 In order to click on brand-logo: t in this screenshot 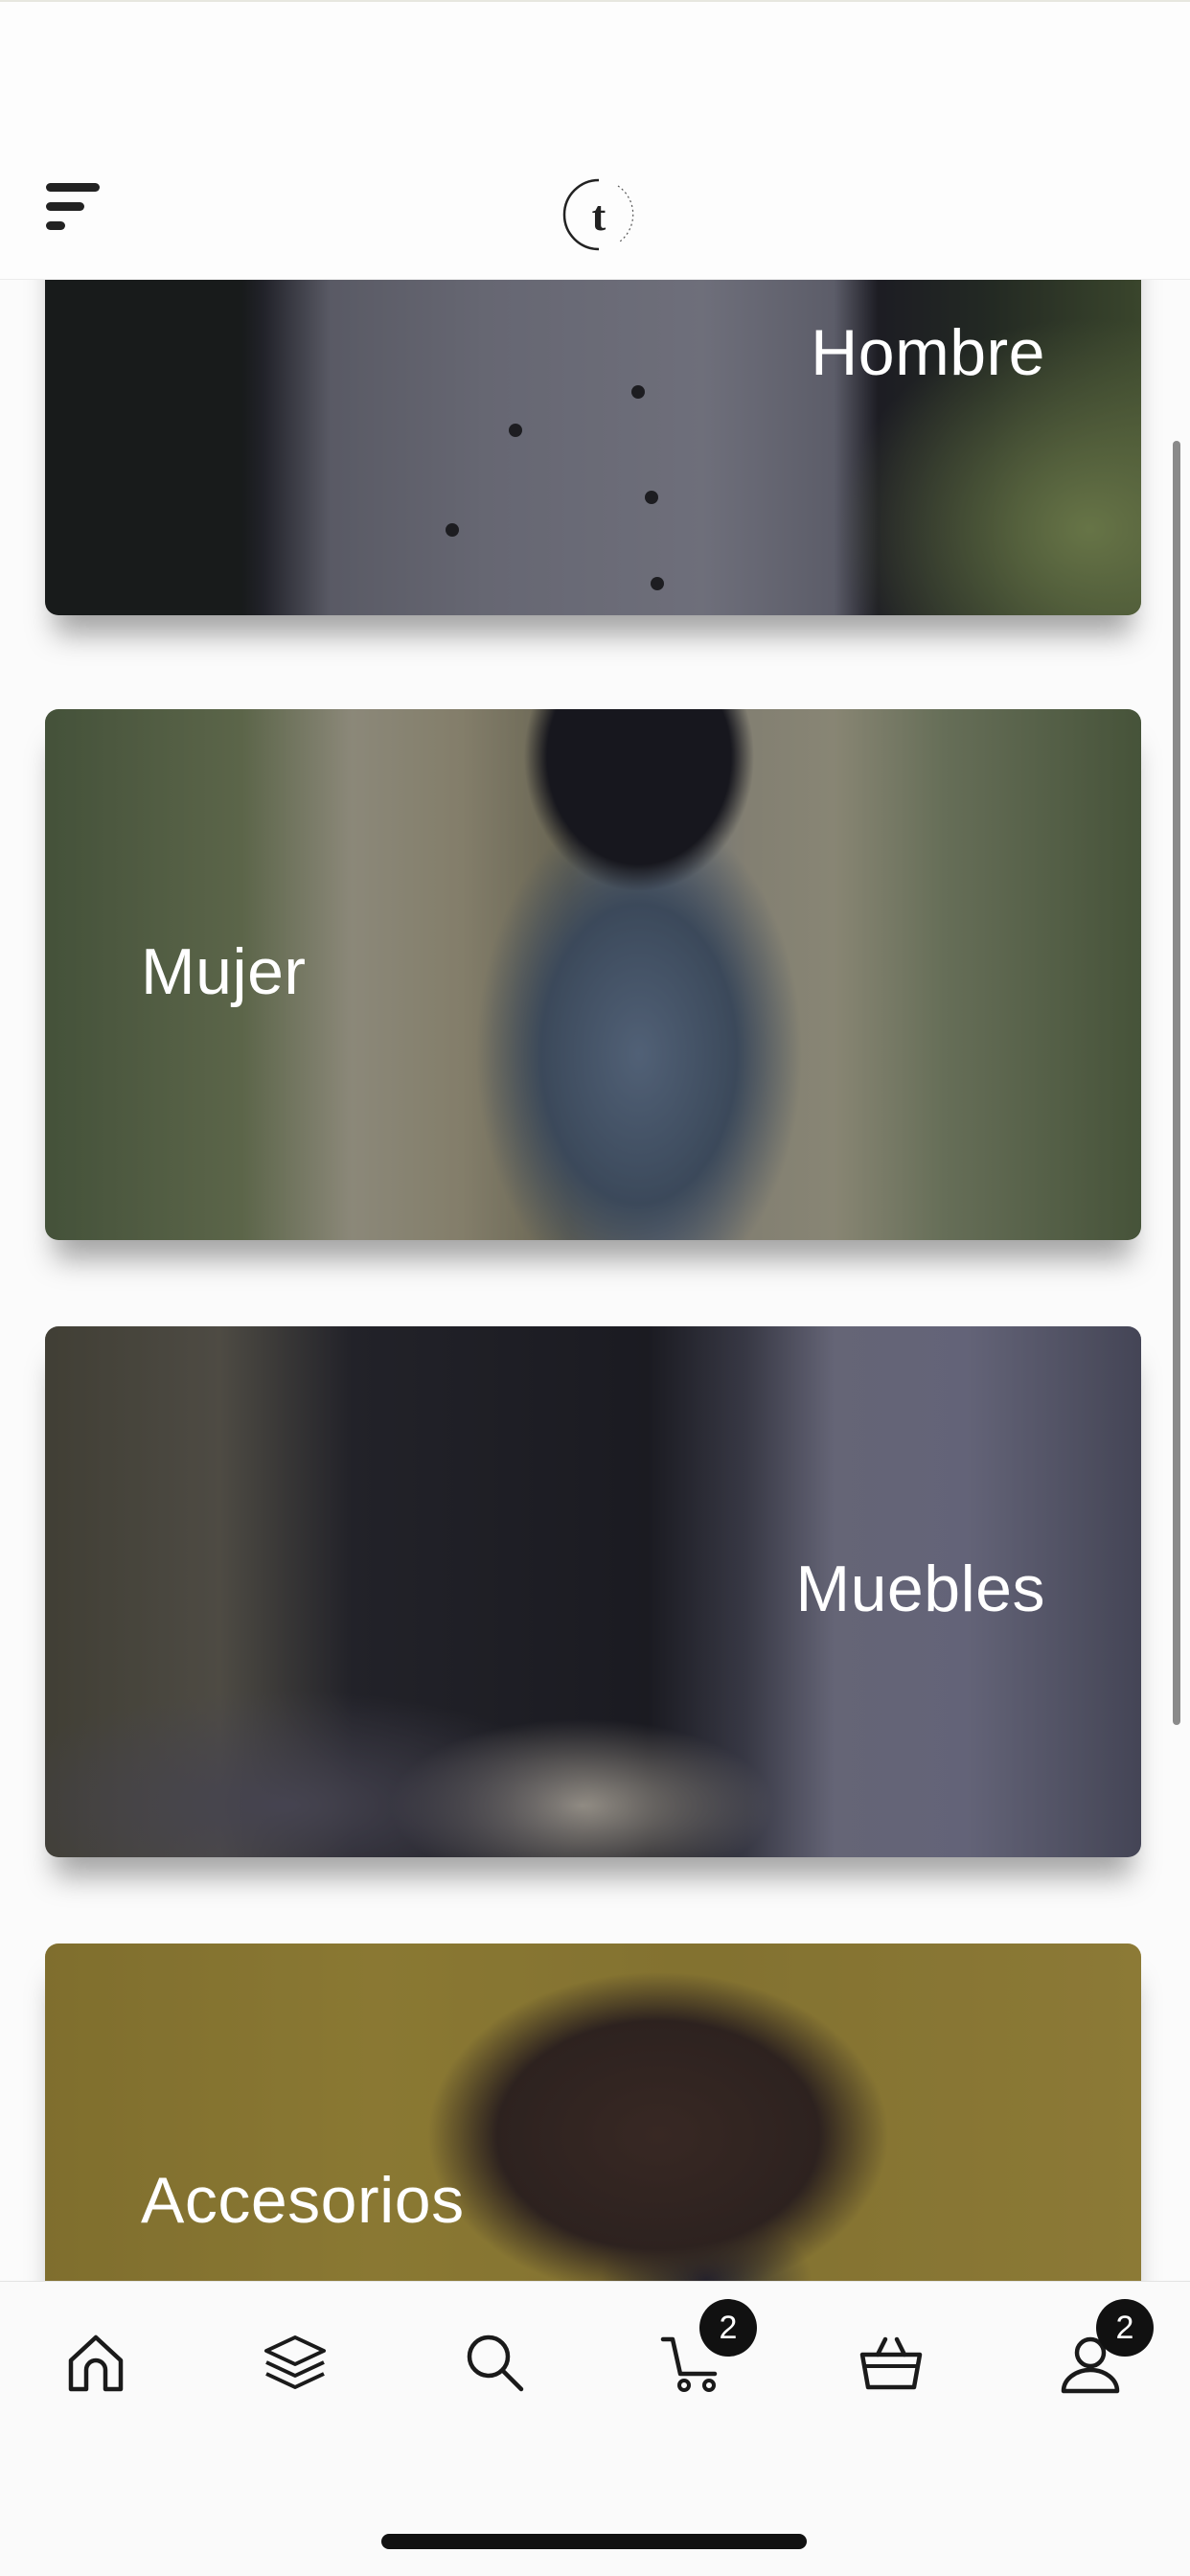, I will do `click(599, 214)`.